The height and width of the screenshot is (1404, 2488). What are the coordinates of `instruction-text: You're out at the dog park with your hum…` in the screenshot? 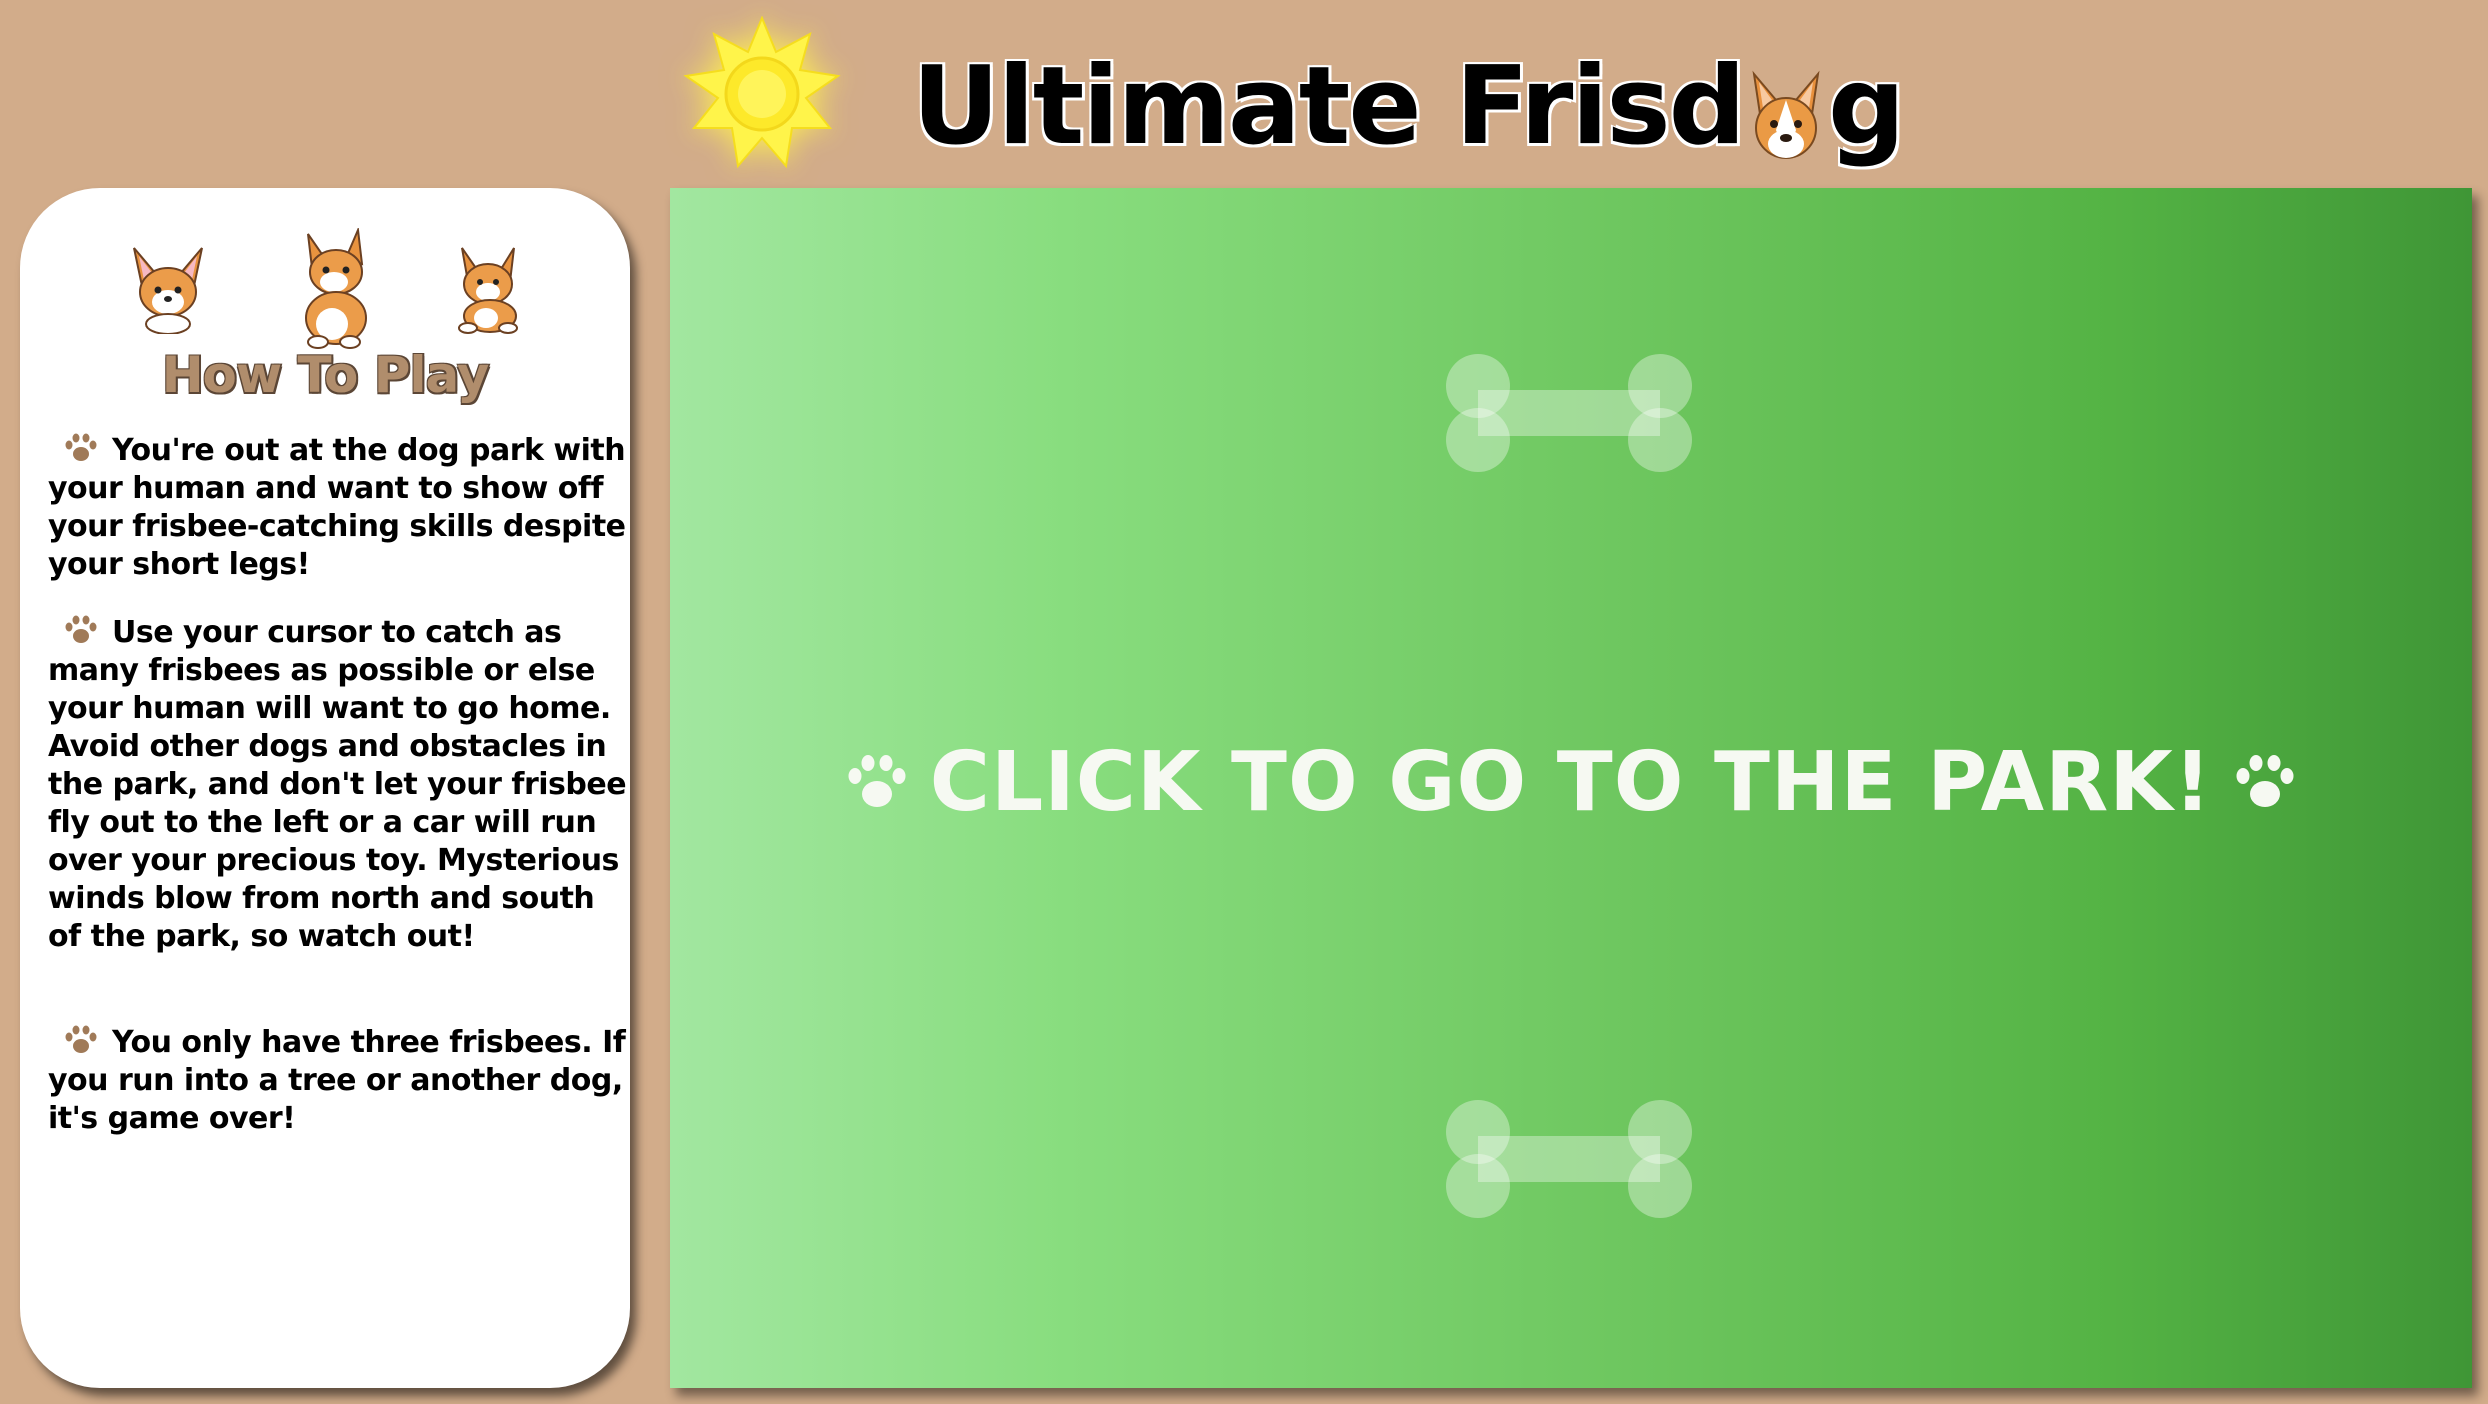 It's located at (337, 507).